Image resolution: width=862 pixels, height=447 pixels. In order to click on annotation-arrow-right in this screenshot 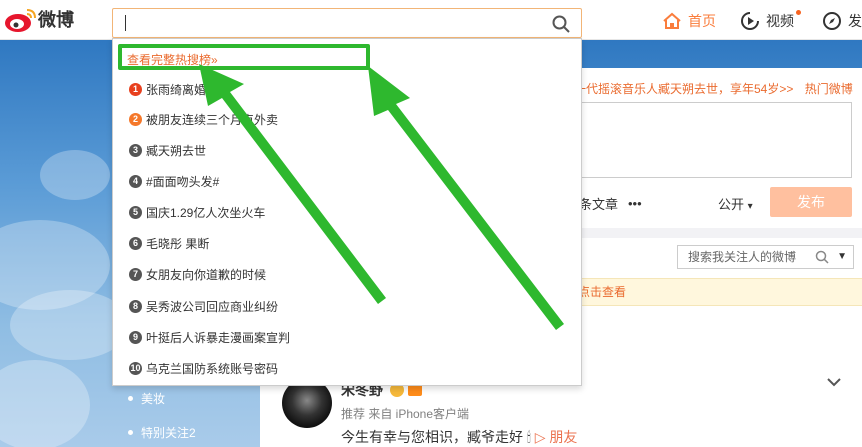, I will do `click(466, 198)`.